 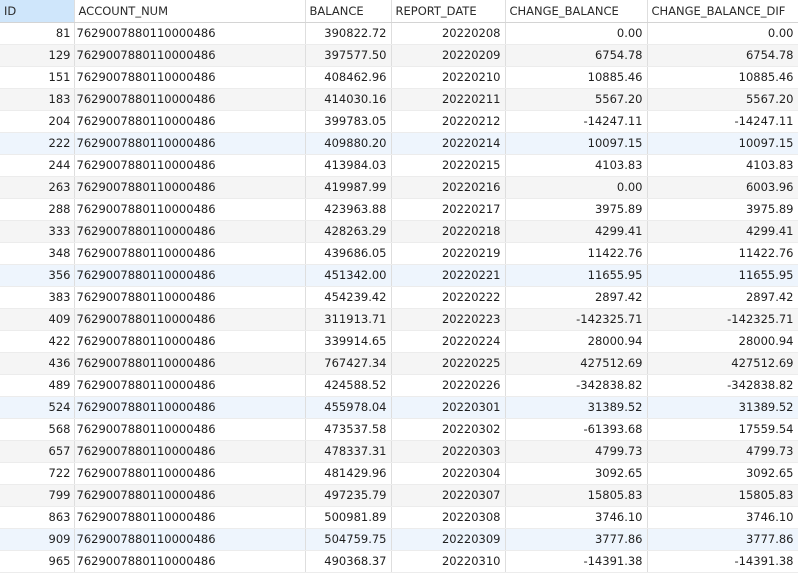 What do you see at coordinates (722, 121) in the screenshot?
I see `cell-change-balance-dif: -14247.11` at bounding box center [722, 121].